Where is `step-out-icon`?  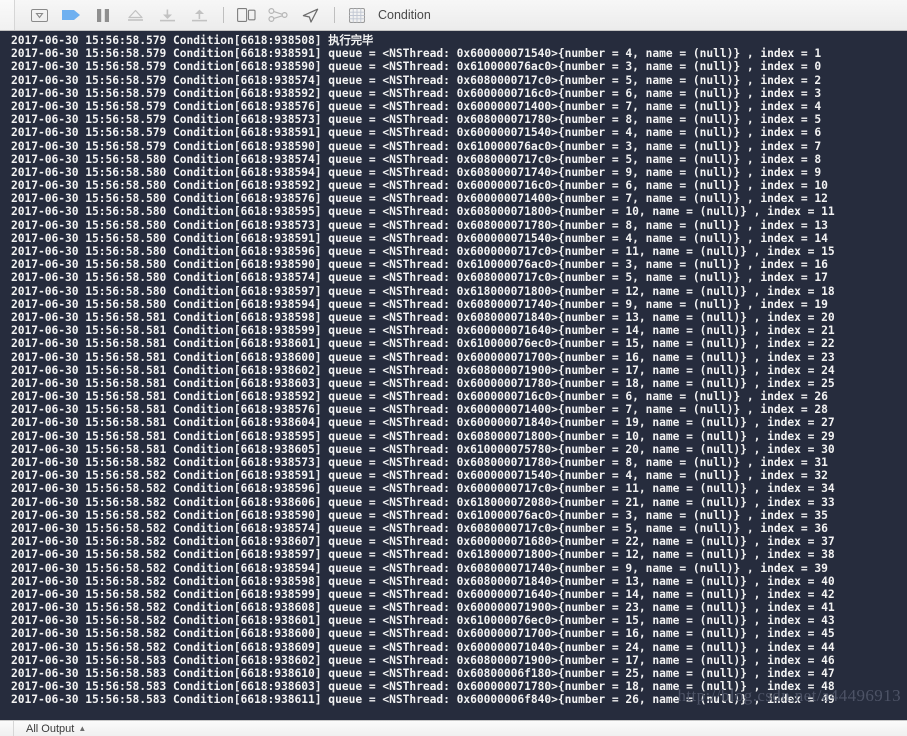 step-out-icon is located at coordinates (199, 15).